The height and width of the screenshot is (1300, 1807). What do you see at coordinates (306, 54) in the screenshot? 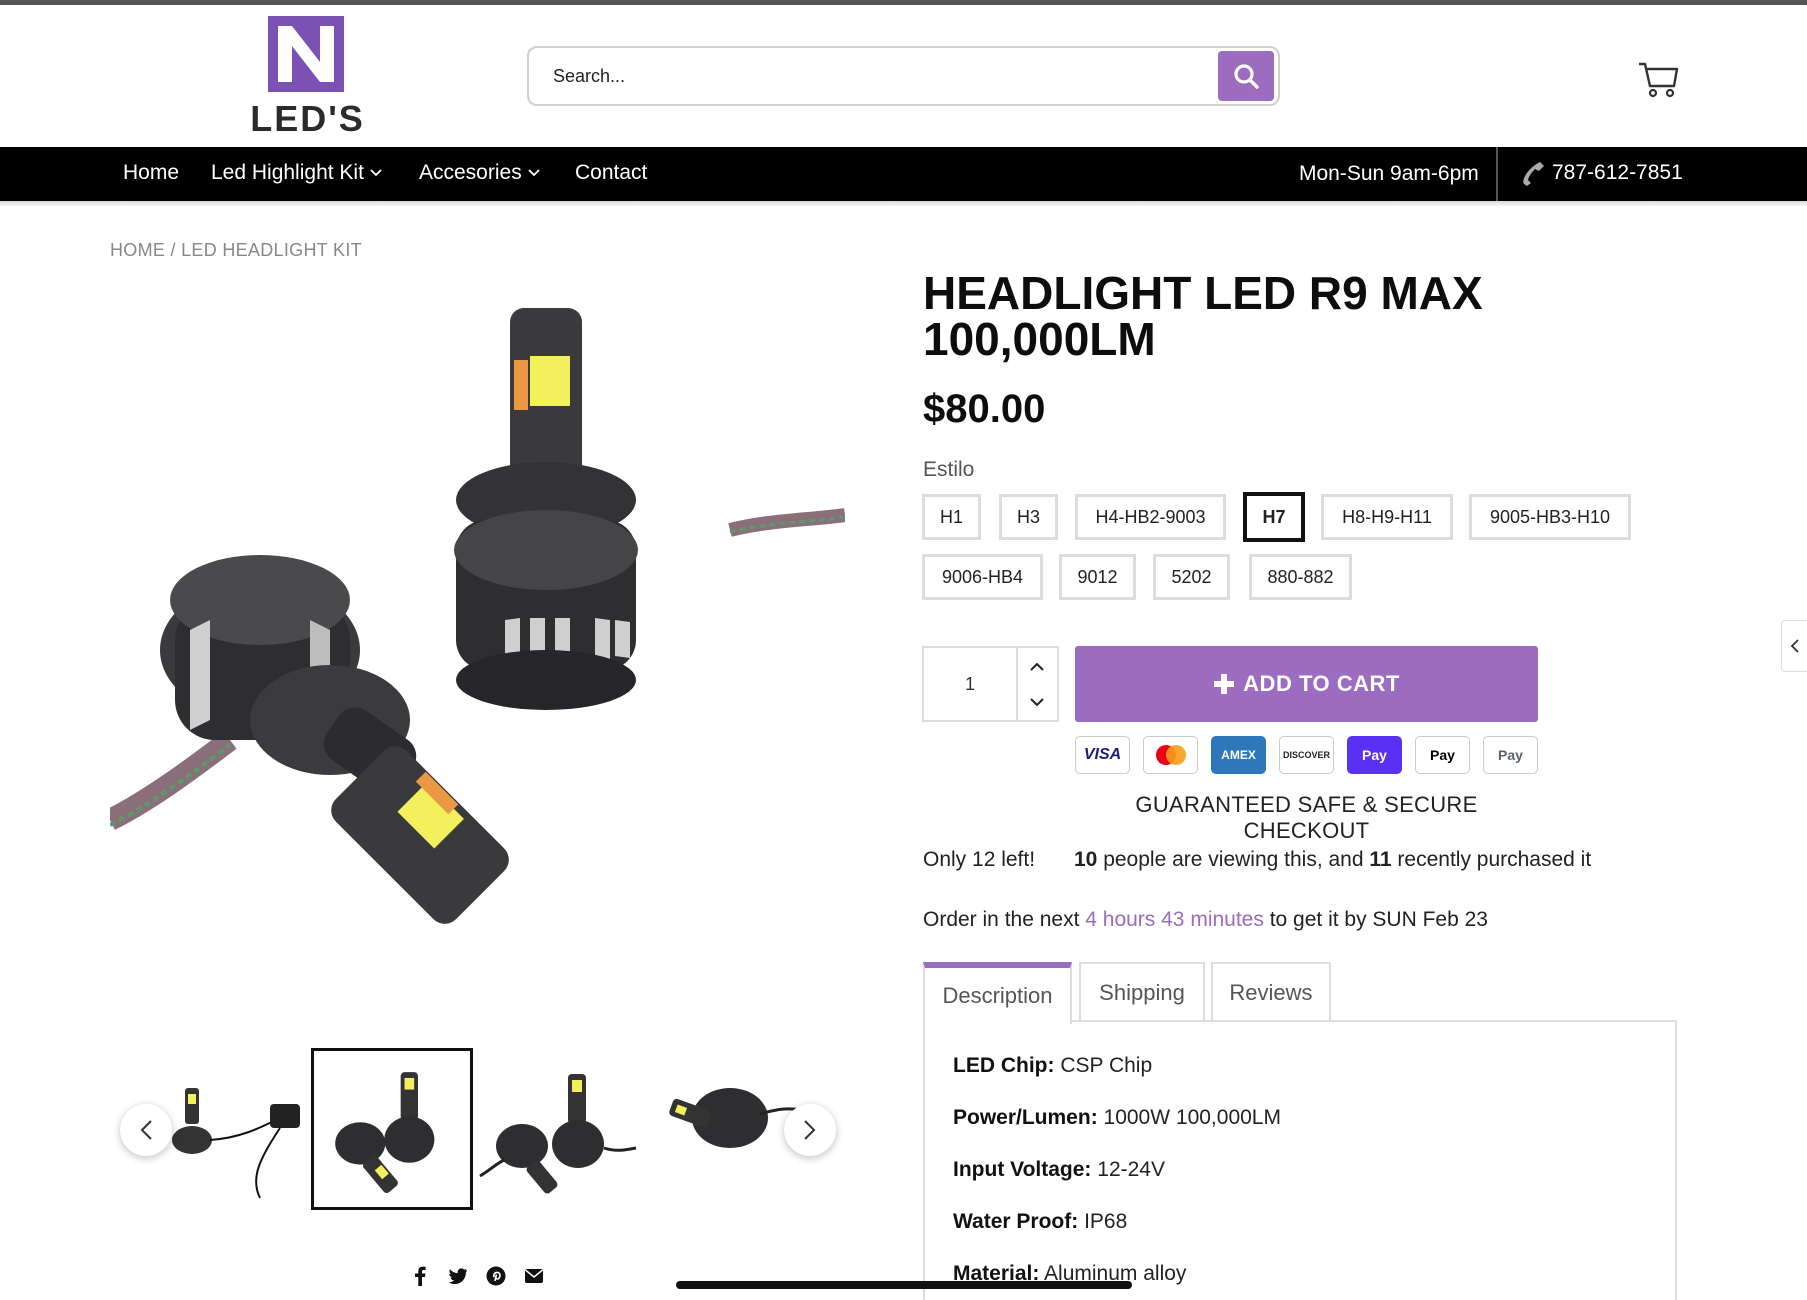
I see `logo-mark-icon` at bounding box center [306, 54].